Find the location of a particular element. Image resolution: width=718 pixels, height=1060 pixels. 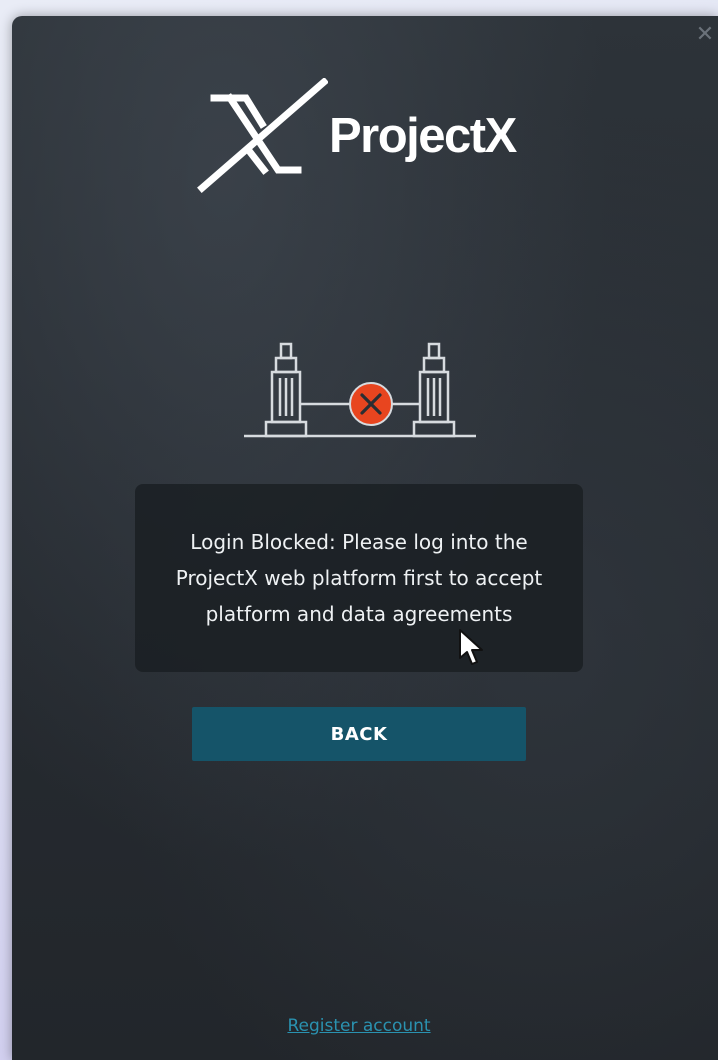

back-button: BACK is located at coordinates (359, 734).